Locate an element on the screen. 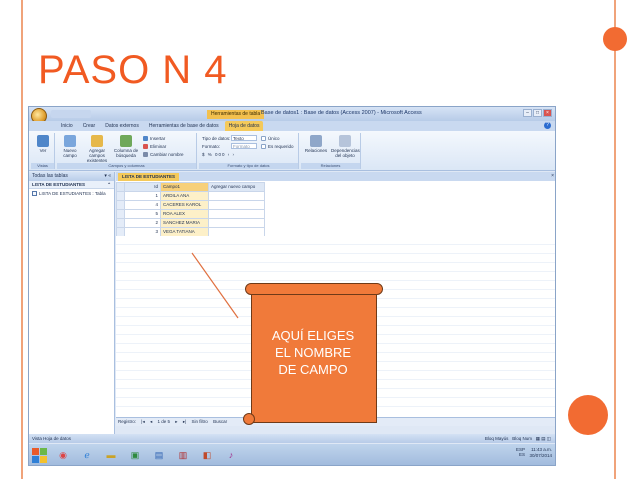  callout-line-3: DE CAMPO is located at coordinates (313, 369).